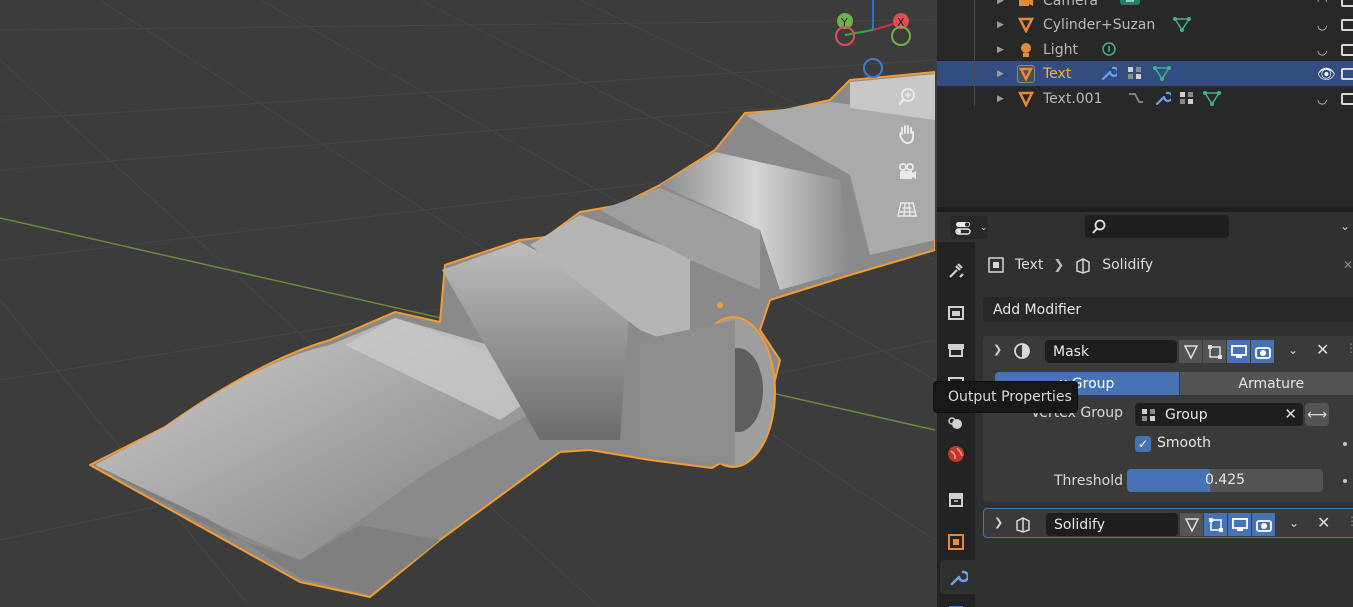 The height and width of the screenshot is (607, 1353). What do you see at coordinates (1057, 73) in the screenshot?
I see `outliner-item-name: Text` at bounding box center [1057, 73].